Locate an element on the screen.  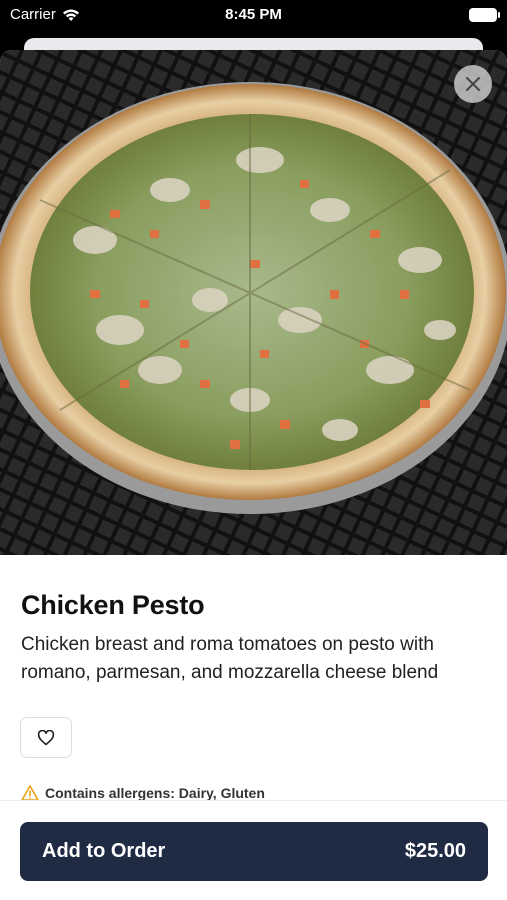
add-to-order-button: Add to Order $25.00 is located at coordinates (254, 851).